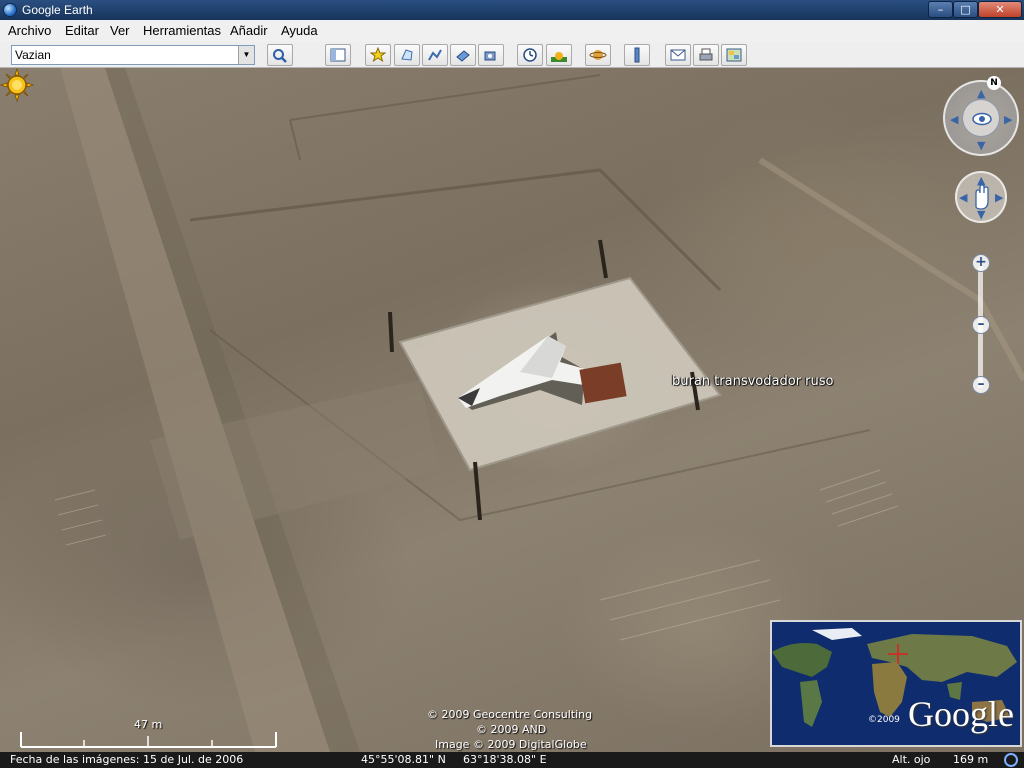 This screenshot has height=768, width=1024. I want to click on move-left-arrow-icon: ◀, so click(963, 197).